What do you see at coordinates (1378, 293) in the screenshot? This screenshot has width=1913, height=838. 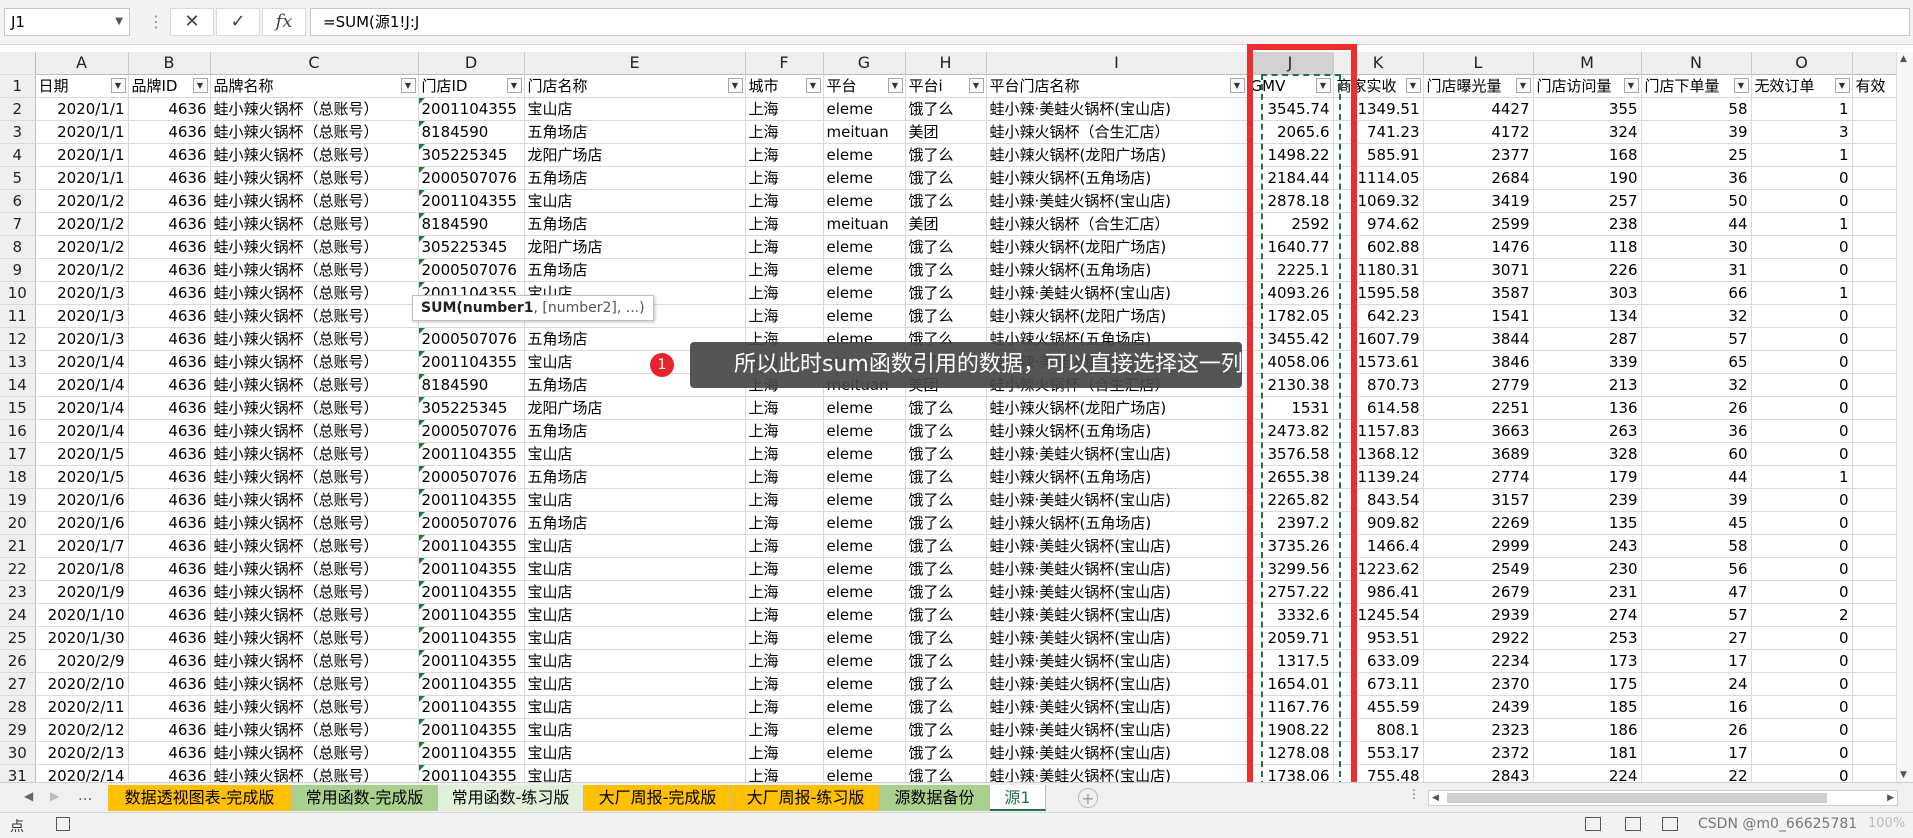 I see `cell: 1595.58` at bounding box center [1378, 293].